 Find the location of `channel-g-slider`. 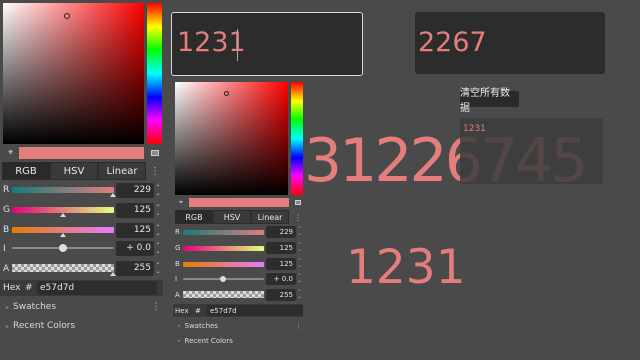

channel-g-slider is located at coordinates (223, 248).